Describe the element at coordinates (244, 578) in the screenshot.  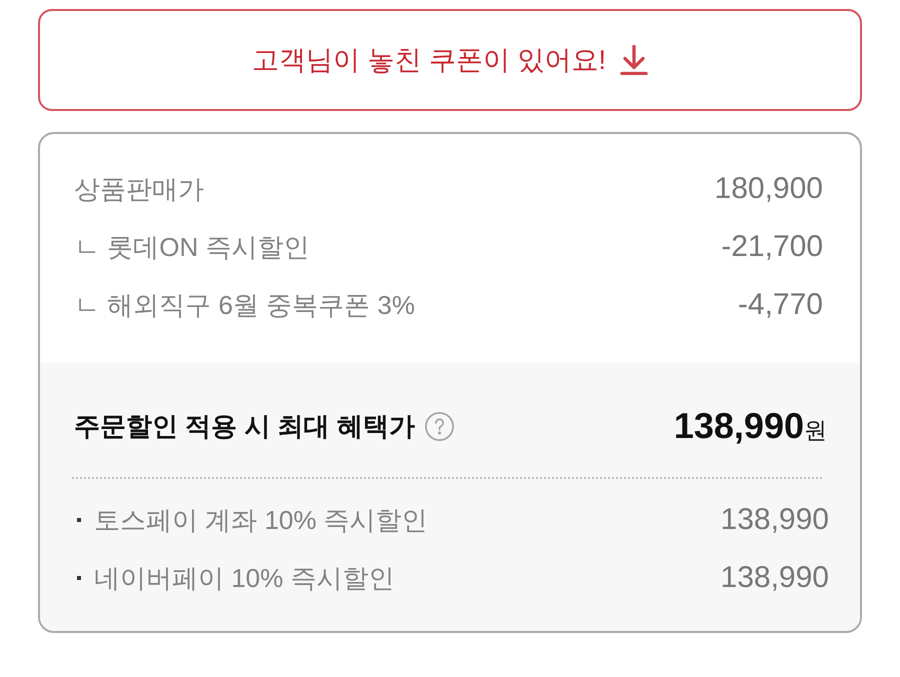
I see `offer-label: 네이버페이 10% 즉시할인` at that location.